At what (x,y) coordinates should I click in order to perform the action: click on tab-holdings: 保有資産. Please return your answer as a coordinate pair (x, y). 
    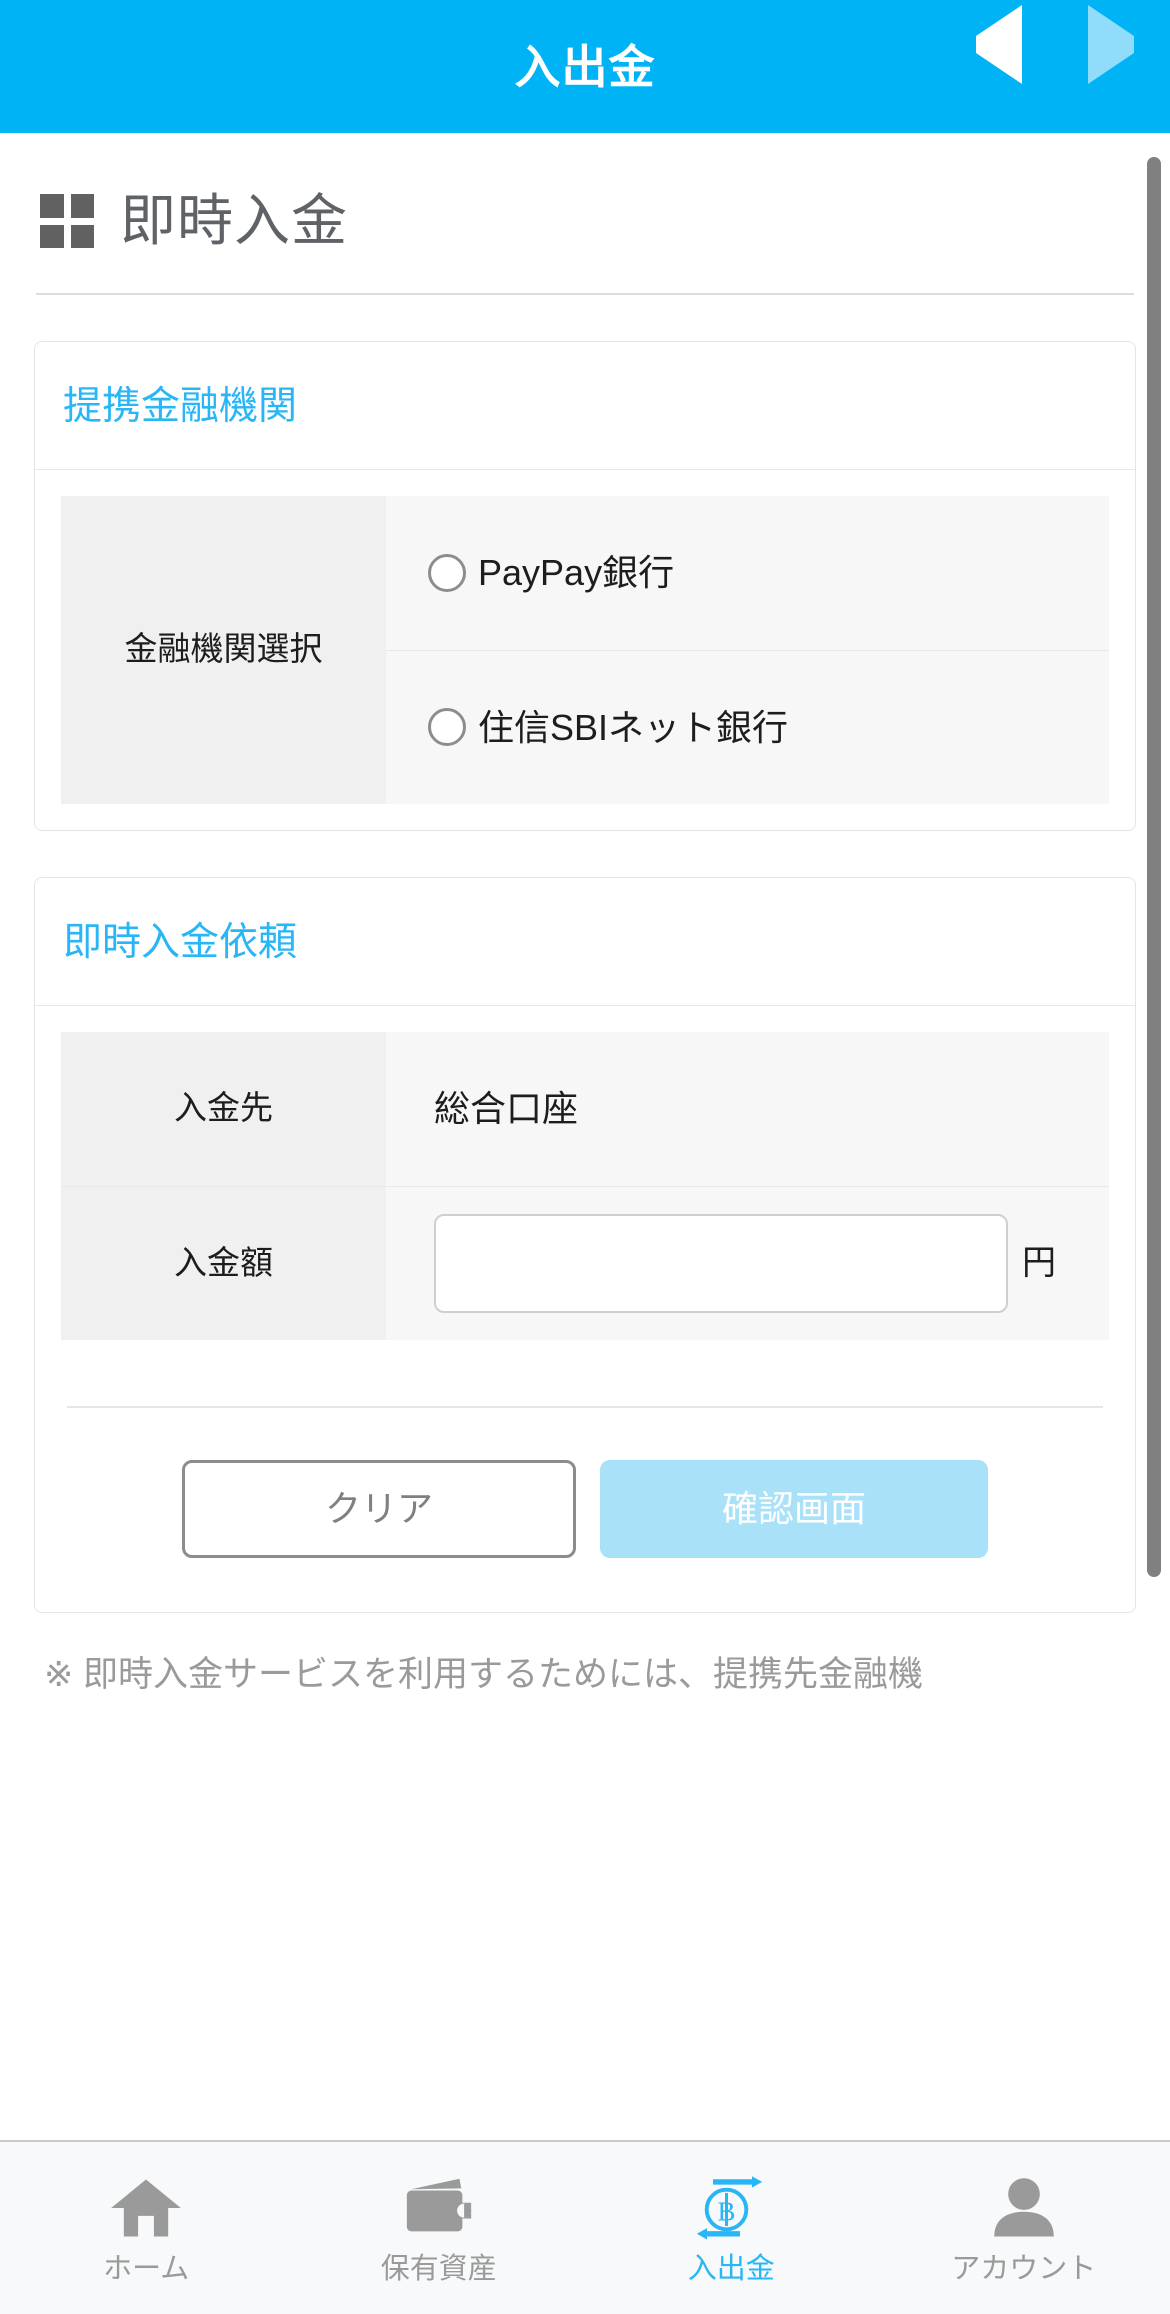
    Looking at the image, I should click on (439, 2228).